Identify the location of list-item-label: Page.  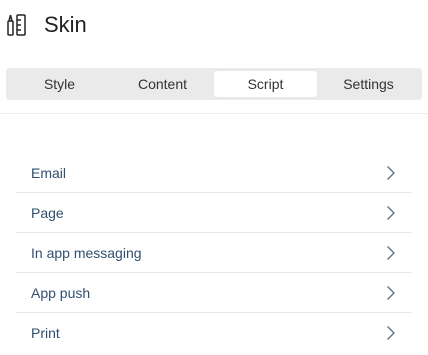
(47, 212).